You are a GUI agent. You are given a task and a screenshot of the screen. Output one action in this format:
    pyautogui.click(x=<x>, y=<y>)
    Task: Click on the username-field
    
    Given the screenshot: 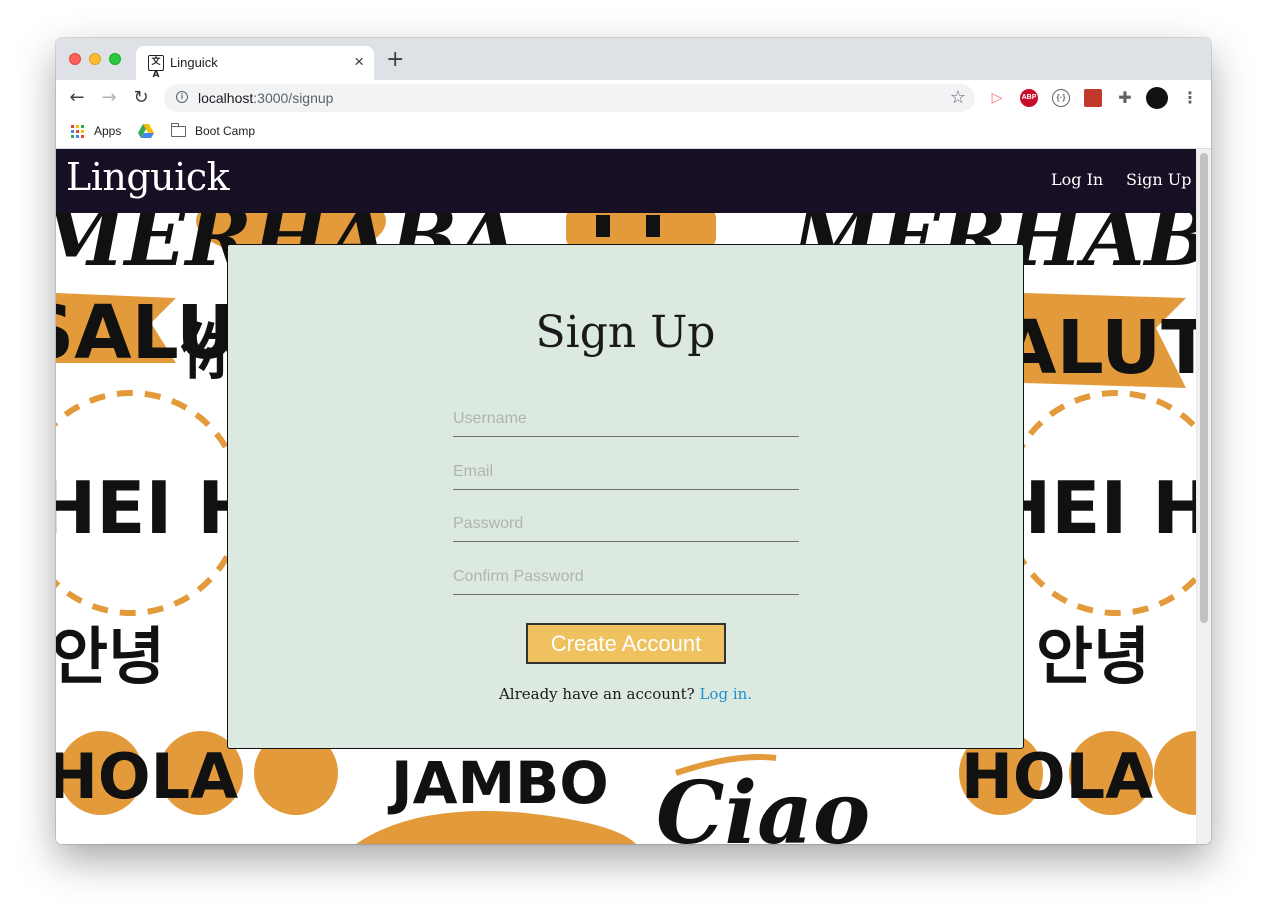 What is the action you would take?
    pyautogui.click(x=626, y=419)
    